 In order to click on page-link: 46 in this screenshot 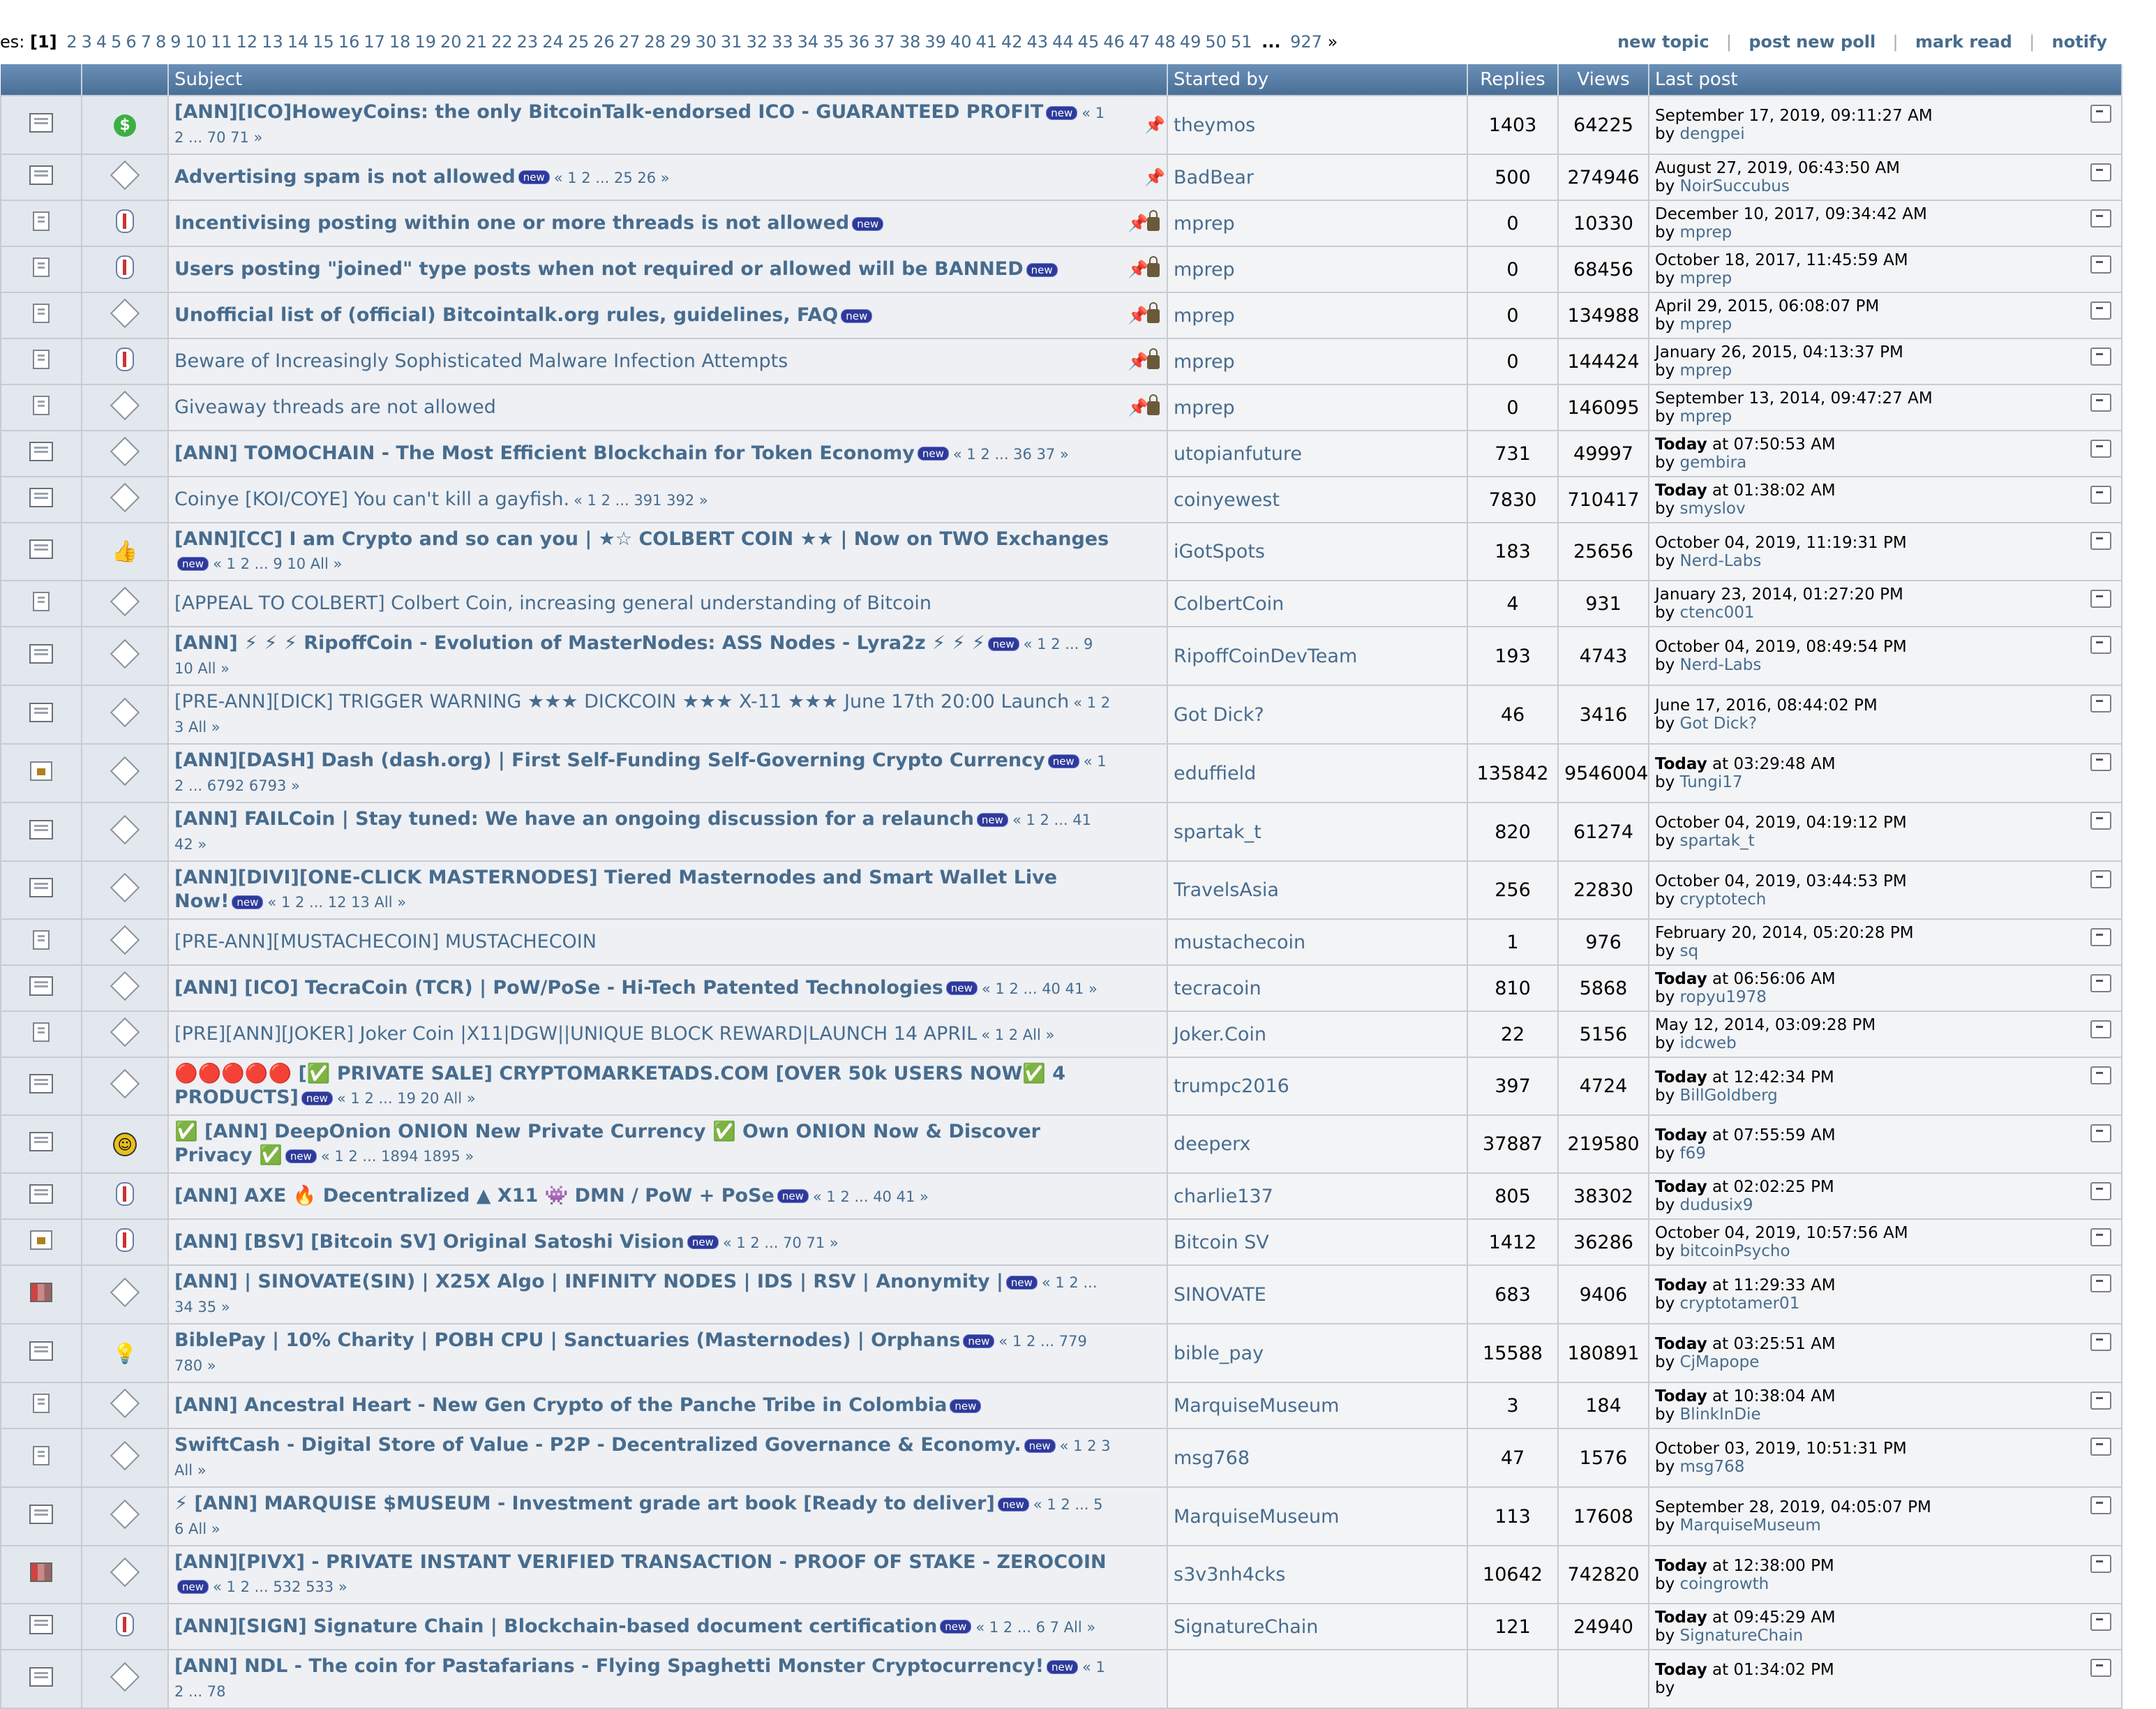, I will do `click(1114, 42)`.